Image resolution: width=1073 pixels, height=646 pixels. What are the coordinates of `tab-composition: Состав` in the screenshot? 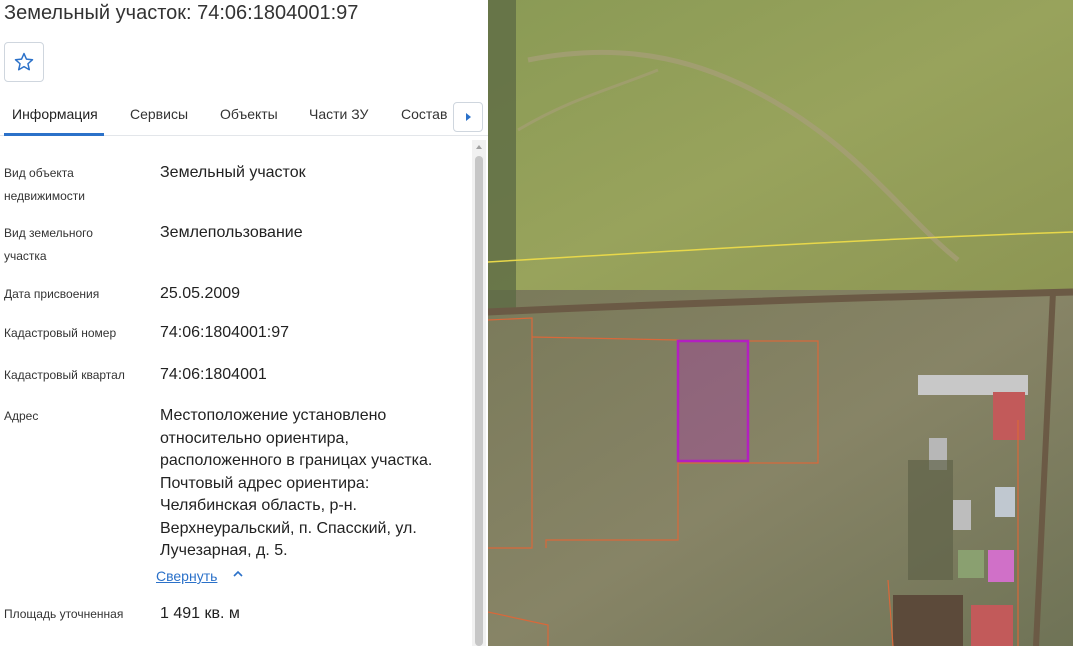 It's located at (424, 114).